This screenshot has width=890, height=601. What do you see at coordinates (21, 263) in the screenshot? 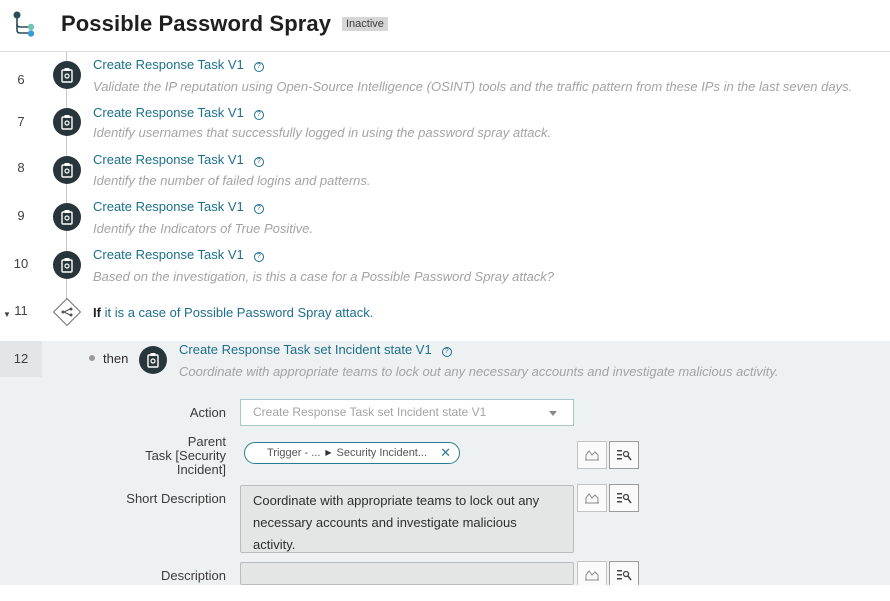
I see `step-number: 10` at bounding box center [21, 263].